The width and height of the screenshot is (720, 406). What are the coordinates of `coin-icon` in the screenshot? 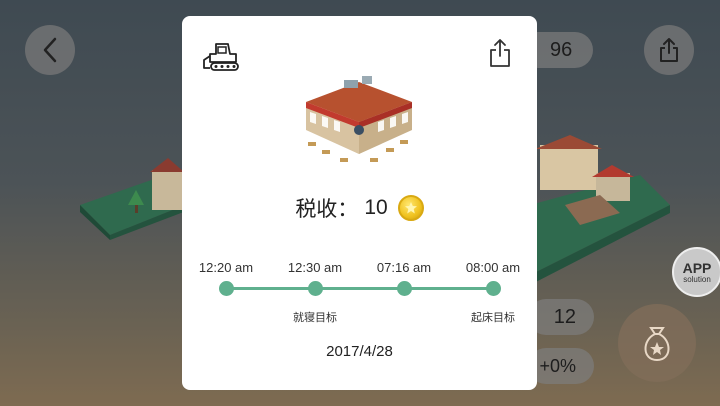 It's located at (410, 208).